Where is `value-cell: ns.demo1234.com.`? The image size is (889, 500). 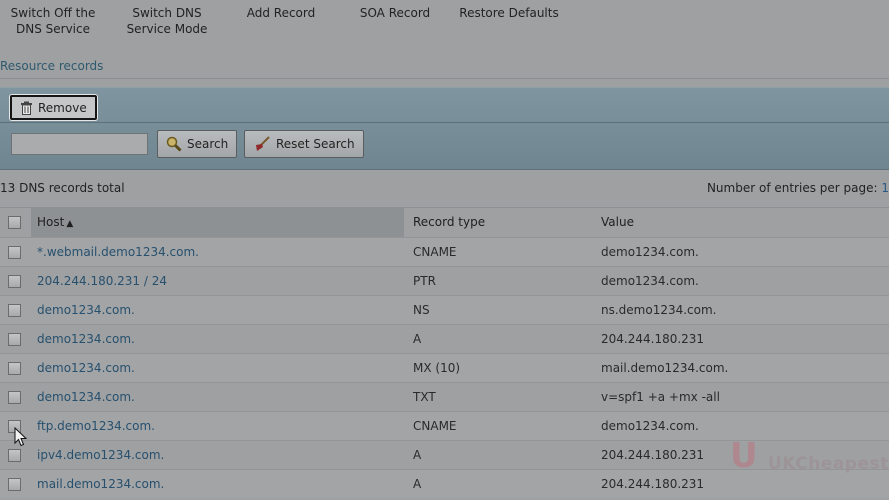
value-cell: ns.demo1234.com. is located at coordinates (659, 310).